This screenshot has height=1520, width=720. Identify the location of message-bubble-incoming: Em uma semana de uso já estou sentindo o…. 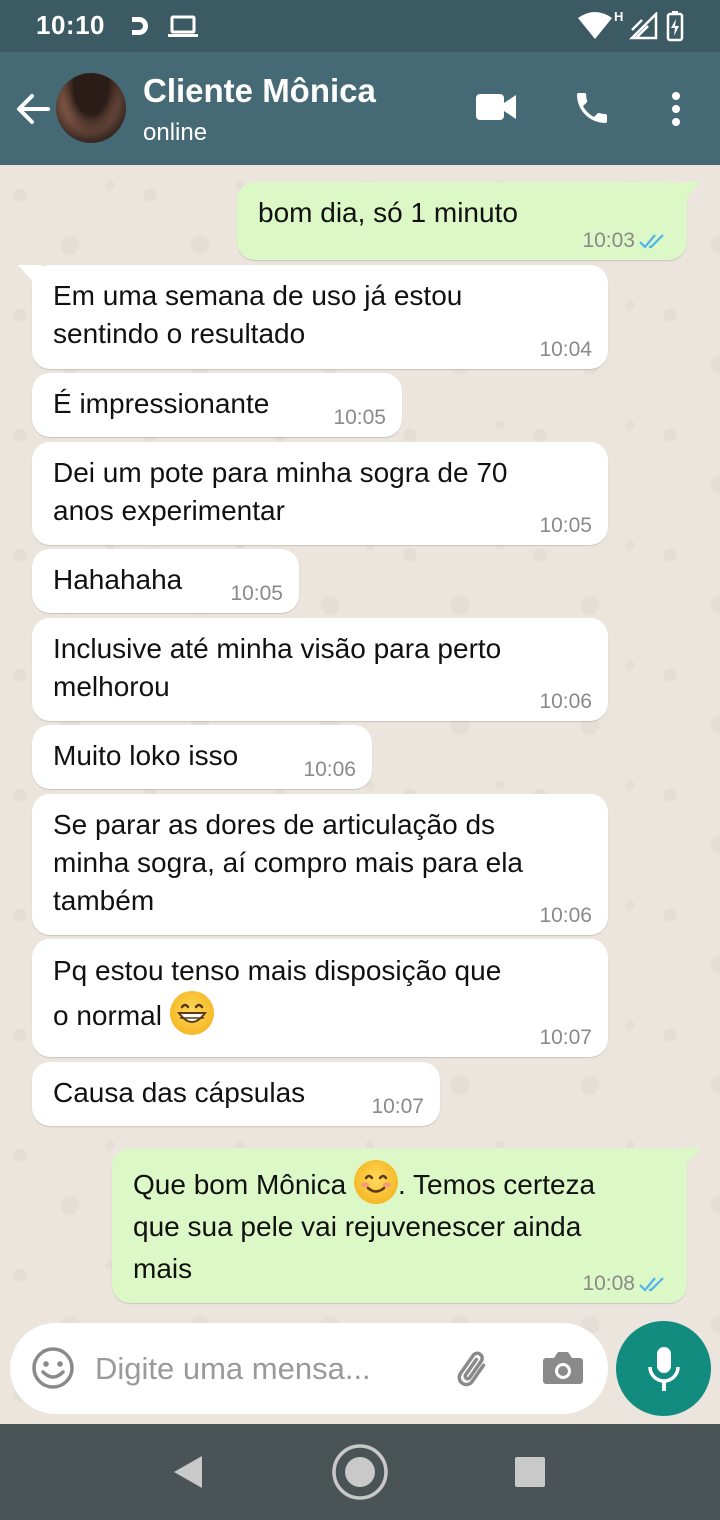
(313, 317).